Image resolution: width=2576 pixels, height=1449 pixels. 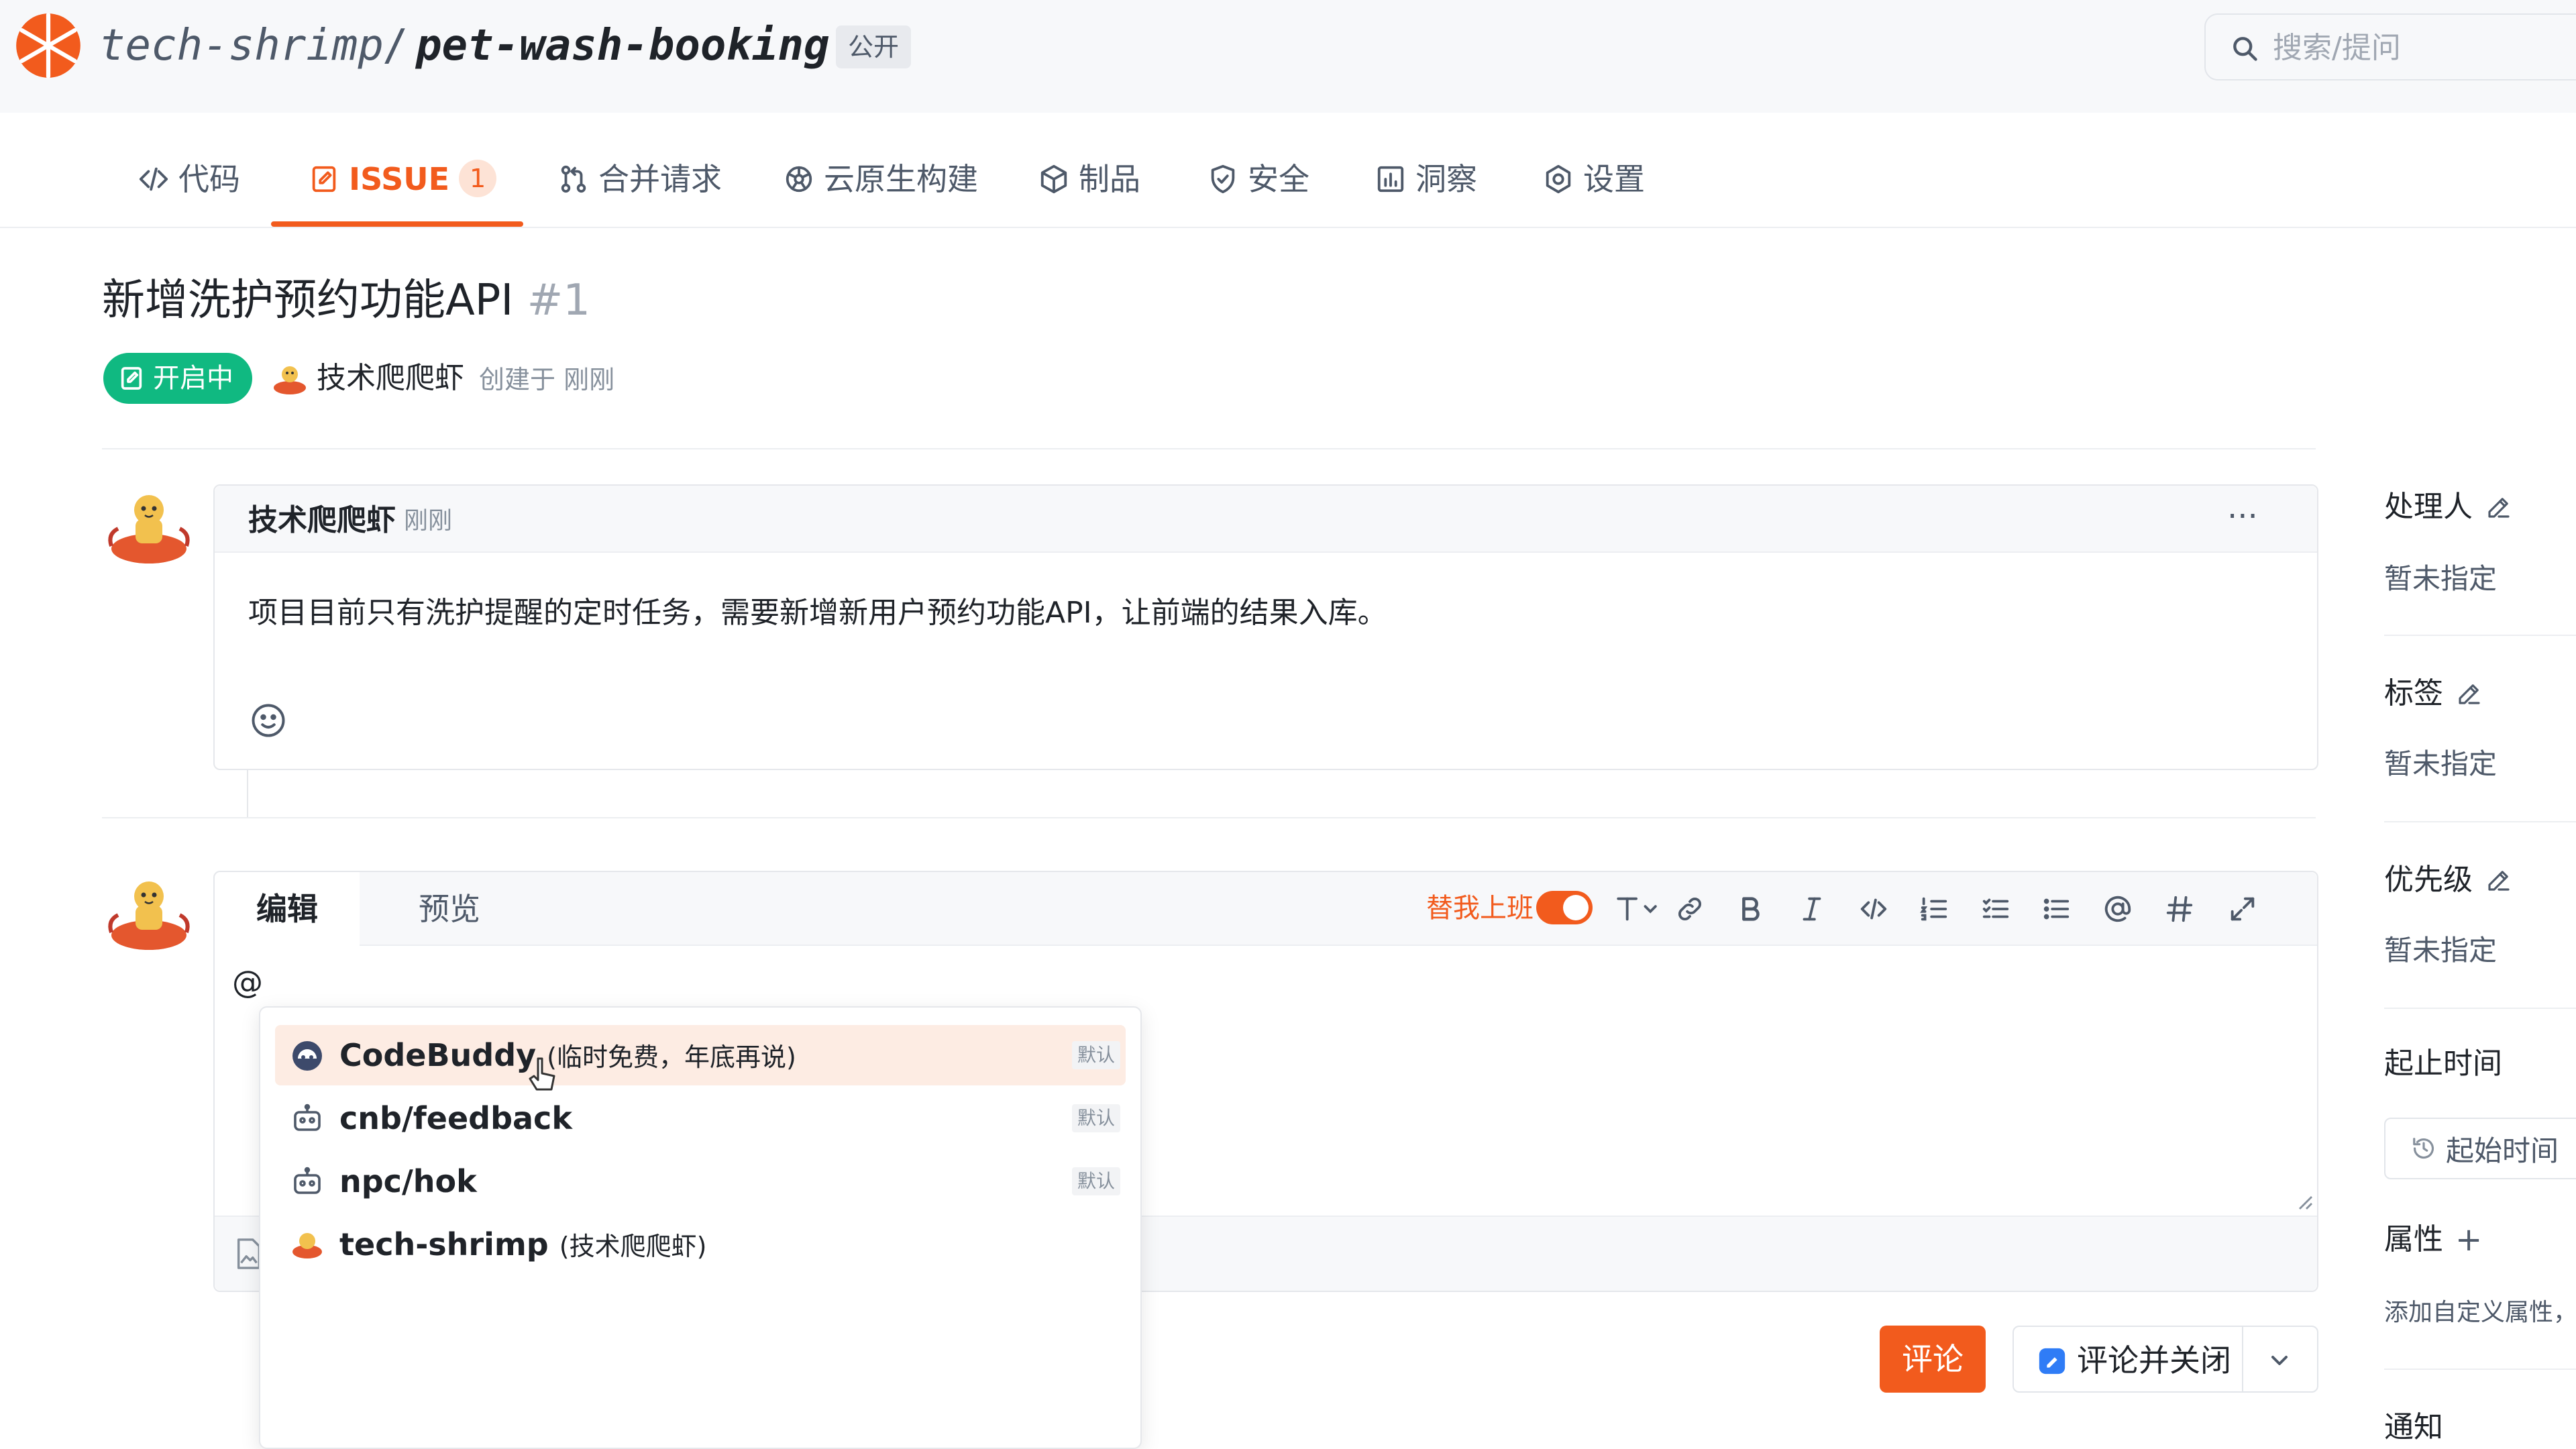 I want to click on text-style-dropdown, so click(x=1637, y=909).